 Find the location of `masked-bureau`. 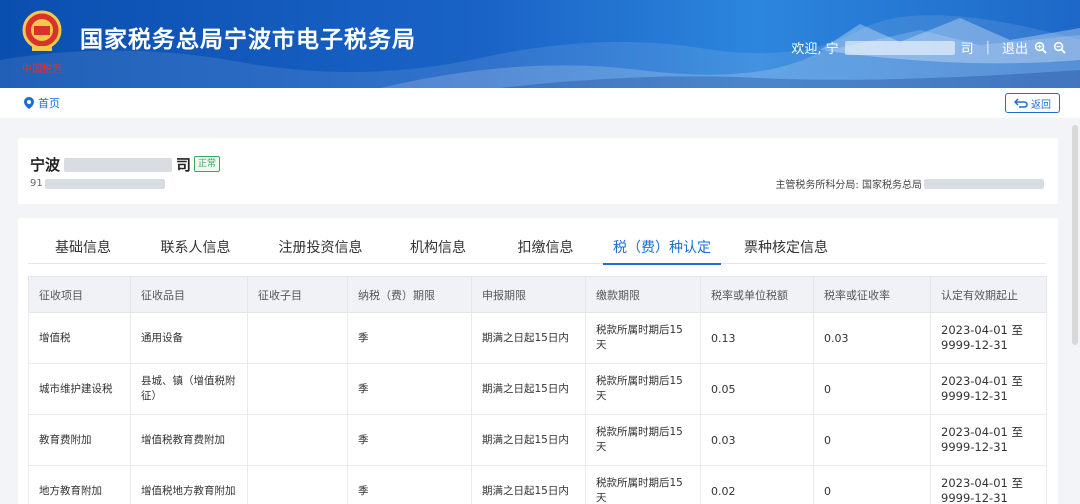

masked-bureau is located at coordinates (984, 183).